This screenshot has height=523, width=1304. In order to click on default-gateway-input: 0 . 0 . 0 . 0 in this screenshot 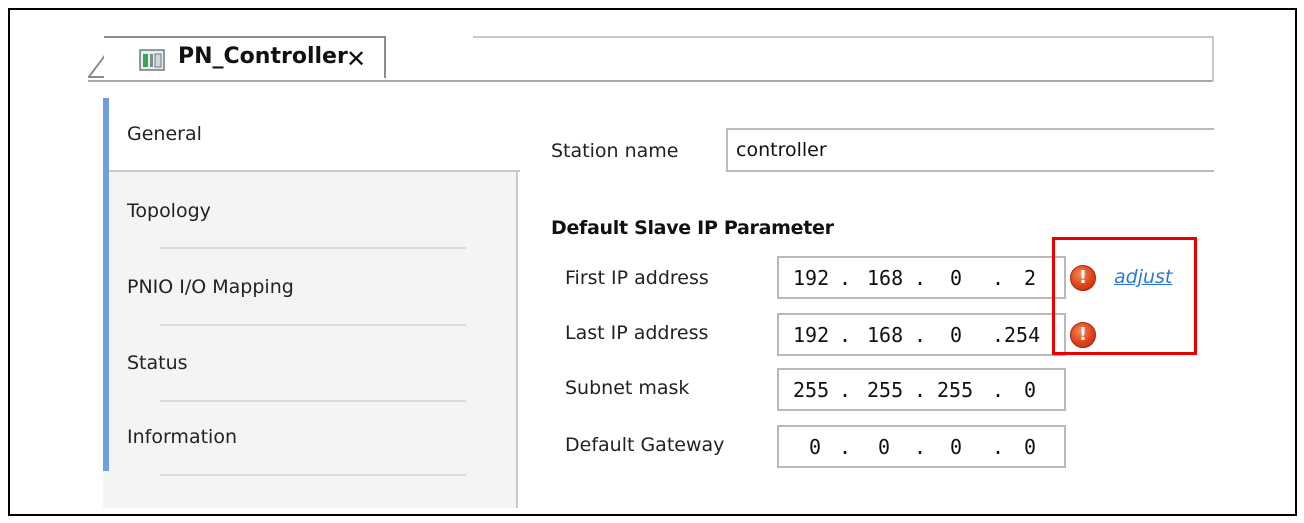, I will do `click(921, 446)`.